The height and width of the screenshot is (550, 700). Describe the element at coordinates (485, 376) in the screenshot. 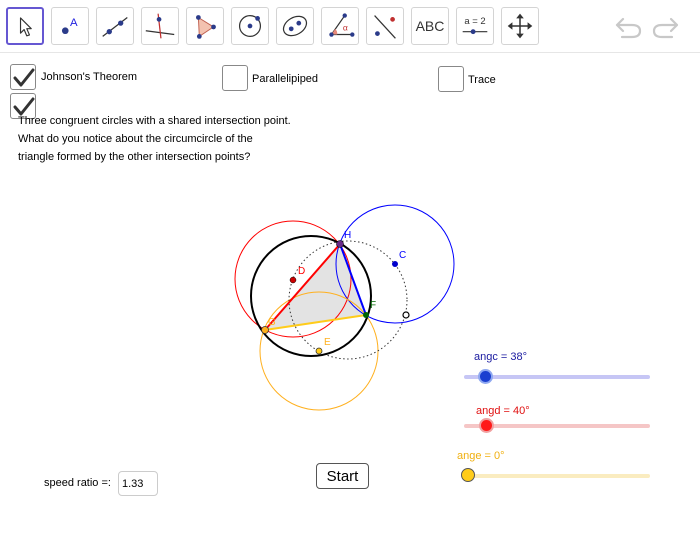

I see `angc-slider-knob` at that location.